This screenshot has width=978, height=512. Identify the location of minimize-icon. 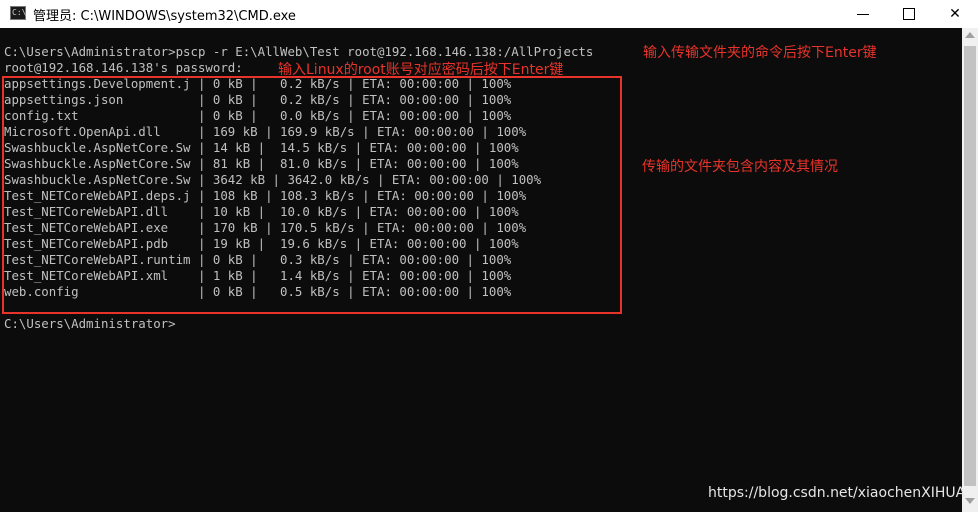
(863, 14).